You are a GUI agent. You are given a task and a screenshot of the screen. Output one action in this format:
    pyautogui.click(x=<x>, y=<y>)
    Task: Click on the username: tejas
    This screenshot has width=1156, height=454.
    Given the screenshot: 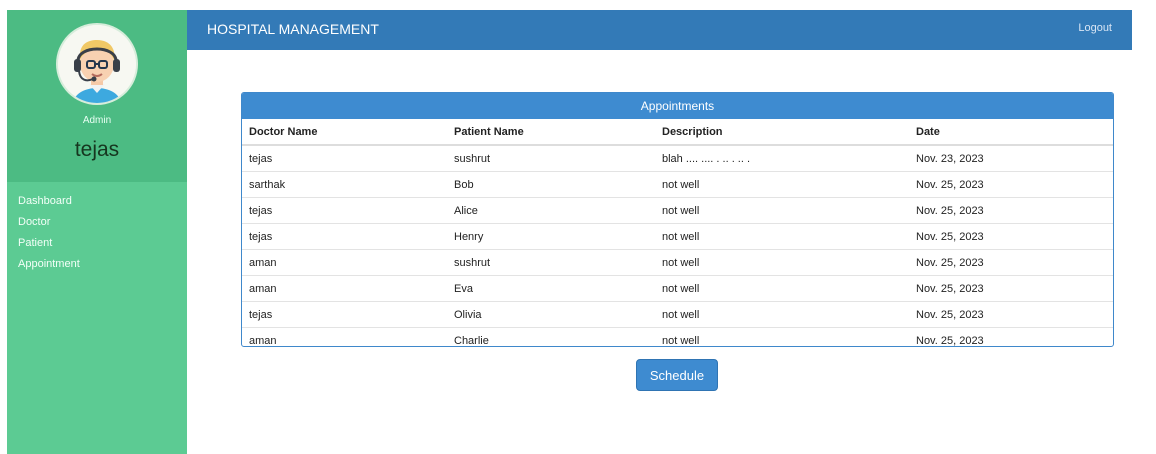 What is the action you would take?
    pyautogui.click(x=97, y=149)
    